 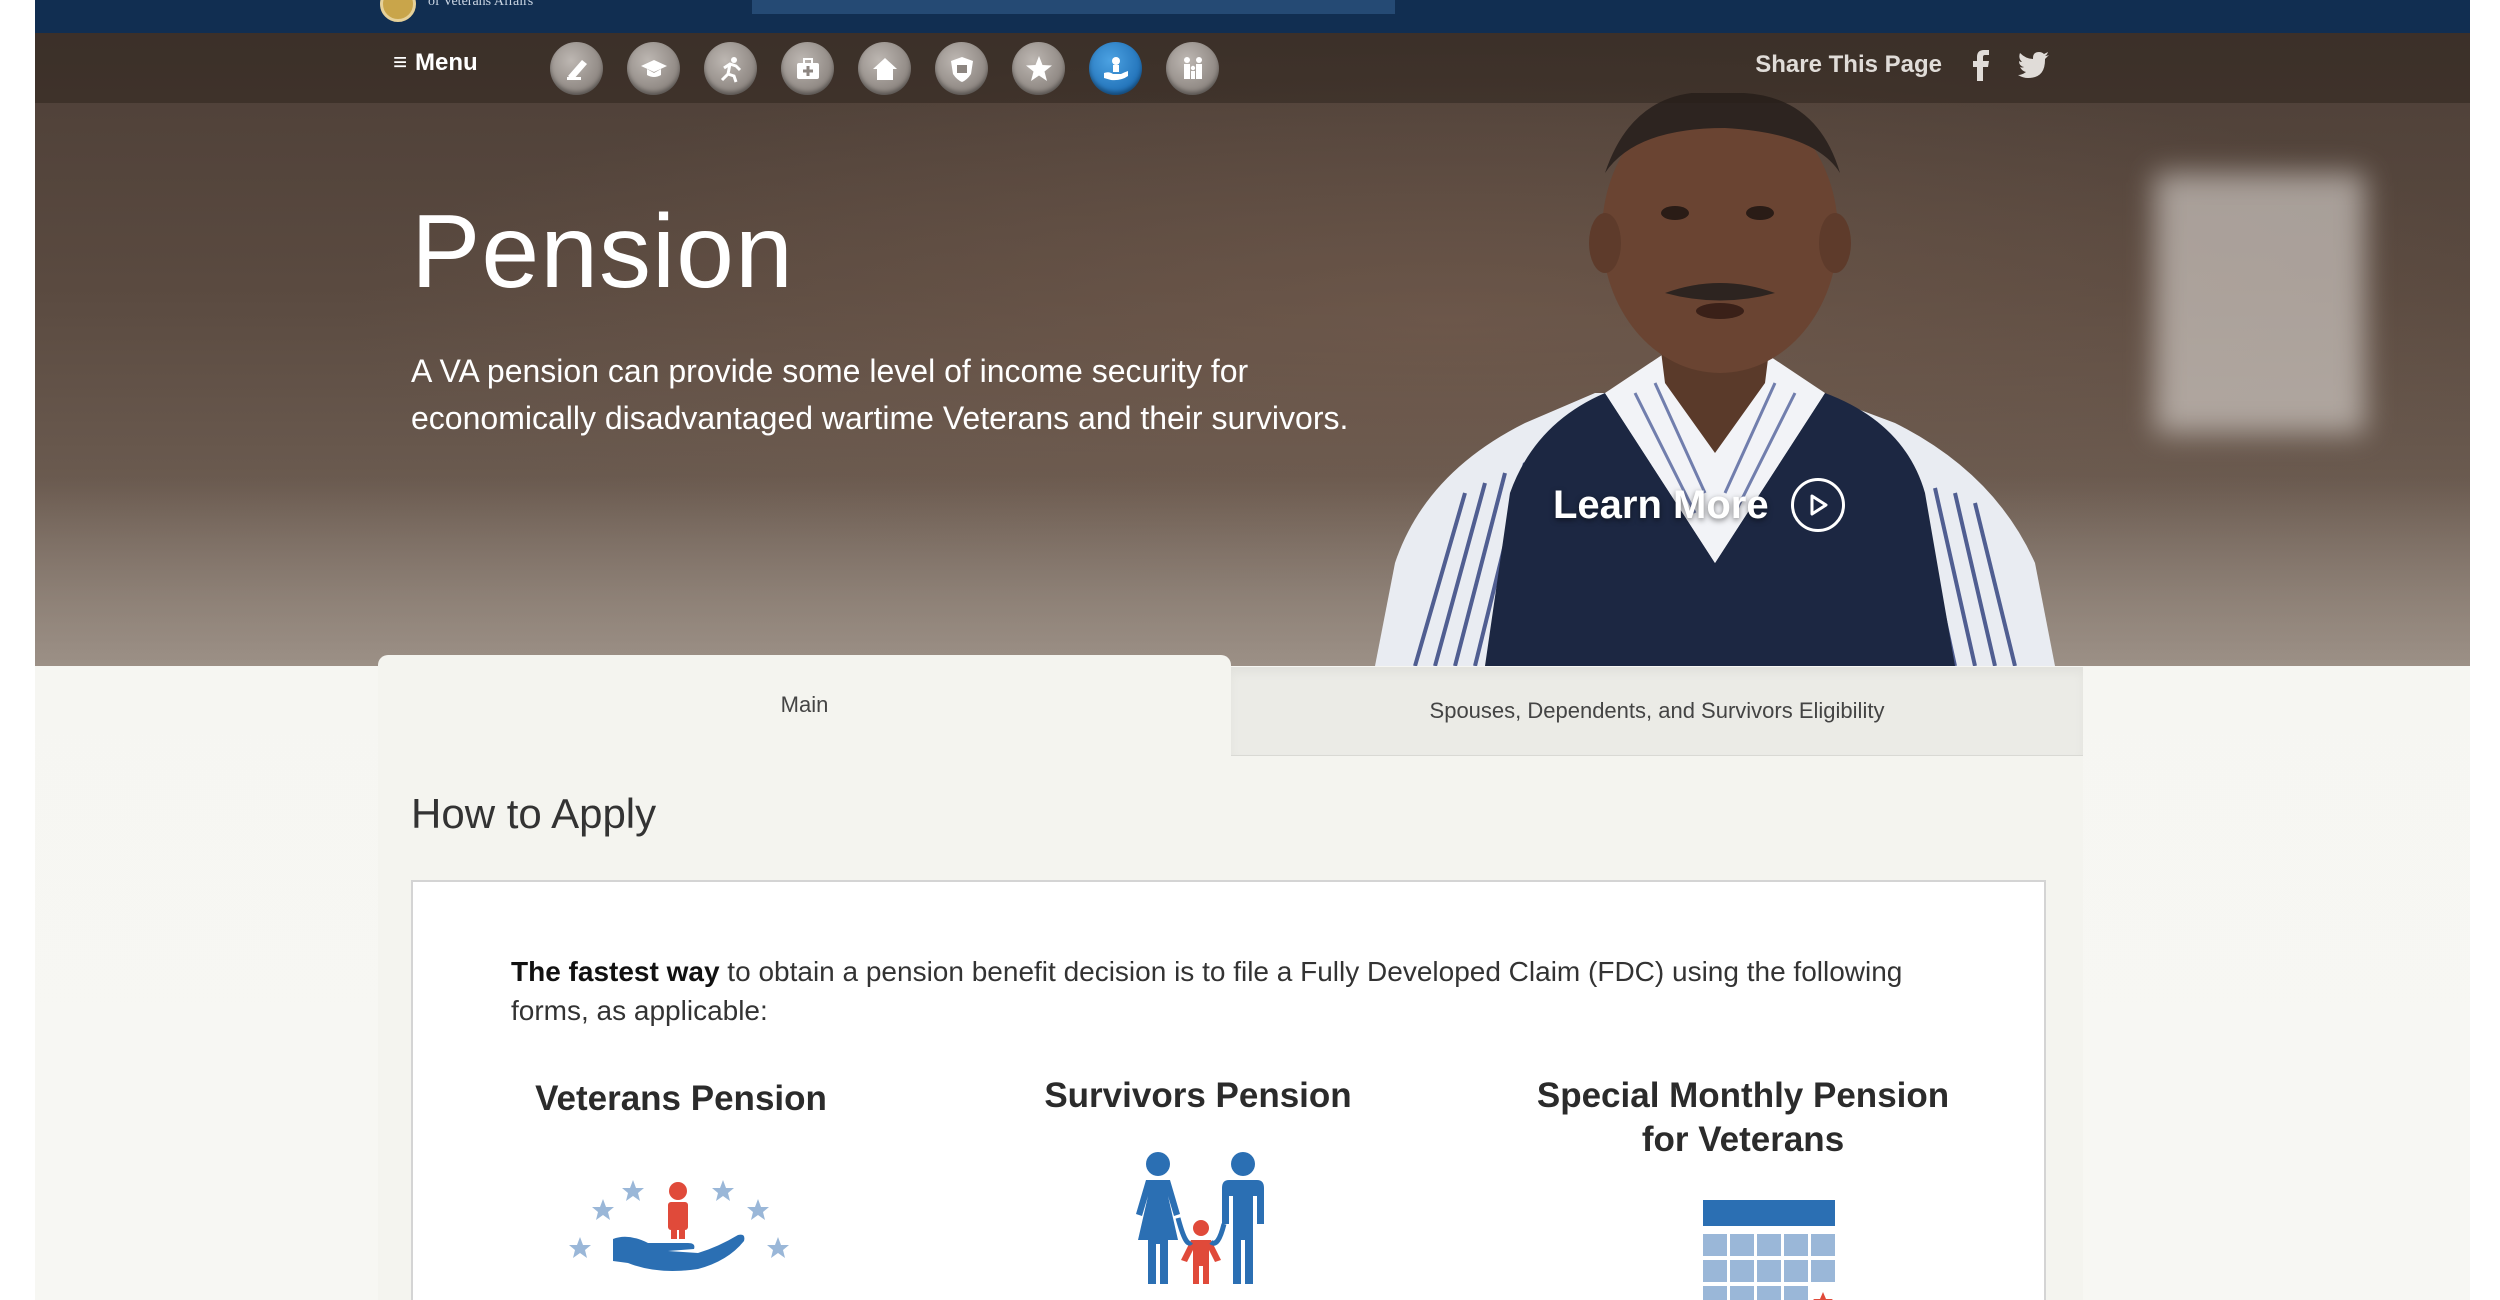 I want to click on learn-more-label: Learn More, so click(x=1661, y=504).